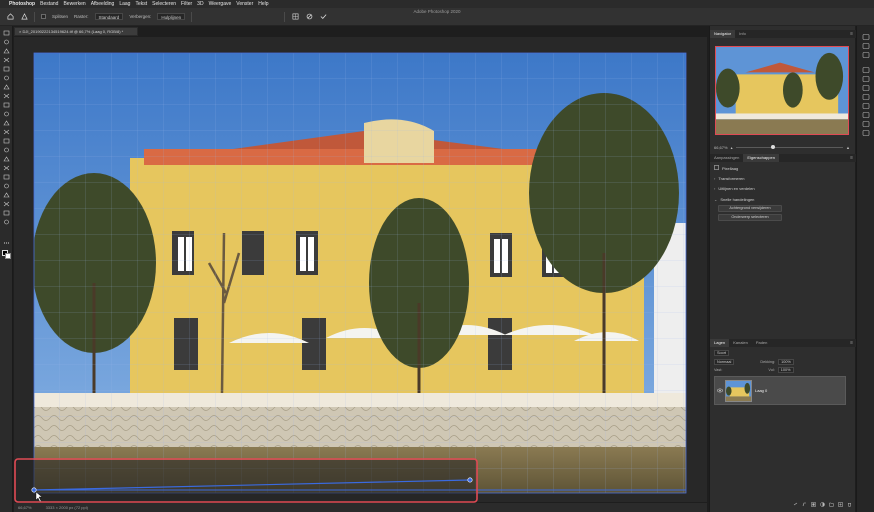  I want to click on navigator-zoom-row: 66,67% ▴ ▲, so click(782, 147).